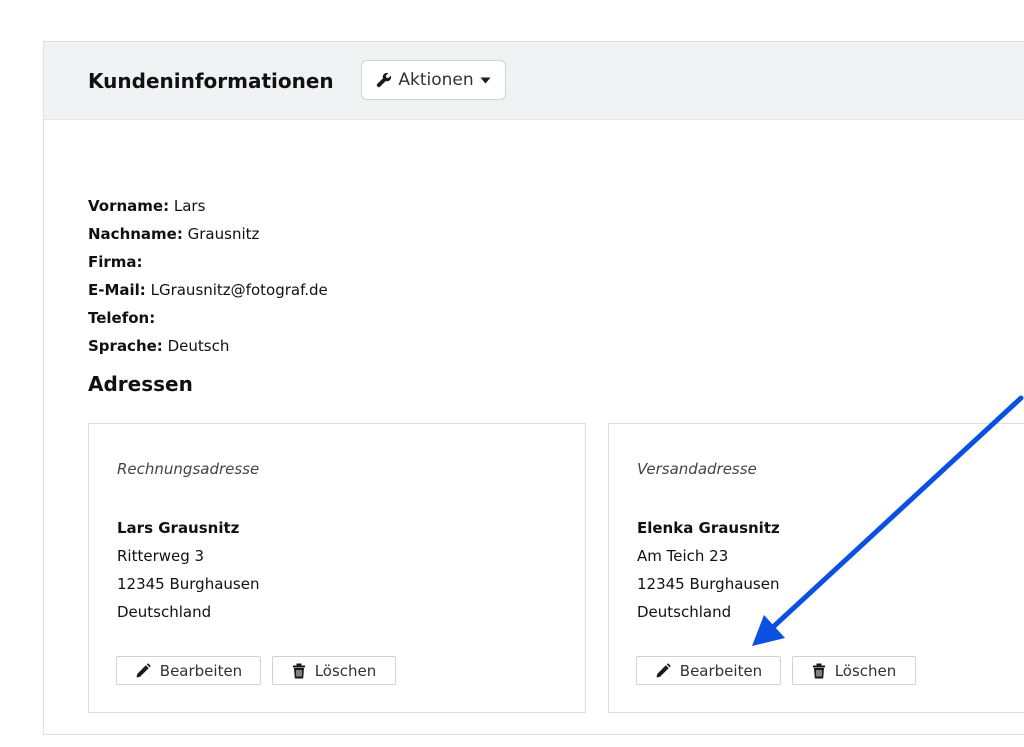 Image resolution: width=1024 pixels, height=747 pixels. I want to click on field-phone: Telefon:, so click(208, 321).